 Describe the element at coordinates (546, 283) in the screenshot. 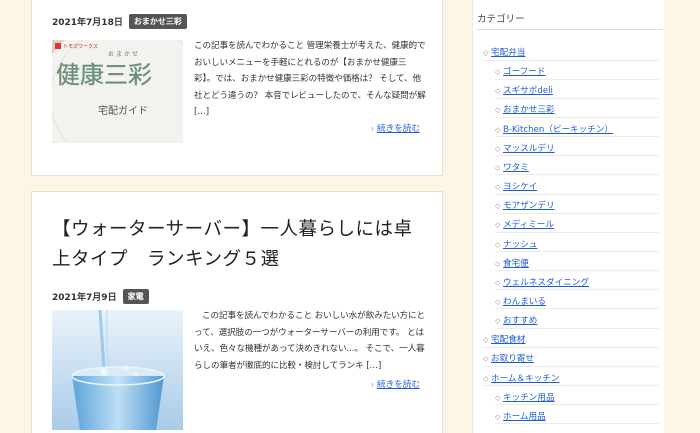

I see `sidebar-category-label: ウェルネスダイニング` at that location.